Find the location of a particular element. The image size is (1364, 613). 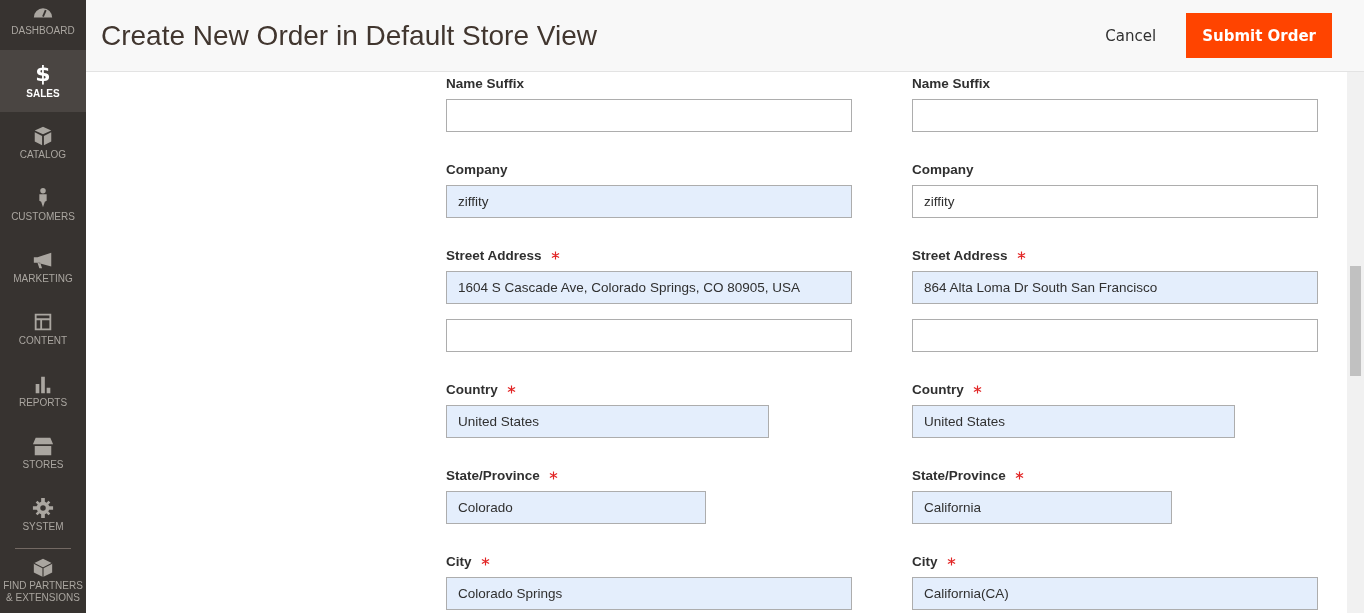

blocks-icon is located at coordinates (43, 567).